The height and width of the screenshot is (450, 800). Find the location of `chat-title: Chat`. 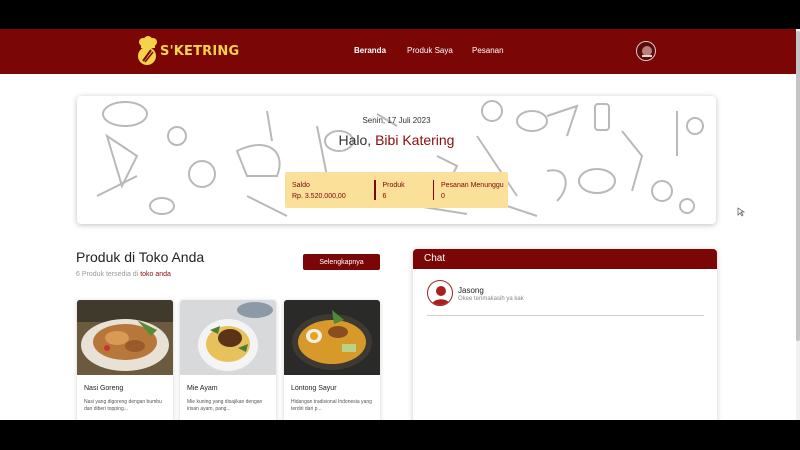

chat-title: Chat is located at coordinates (565, 259).